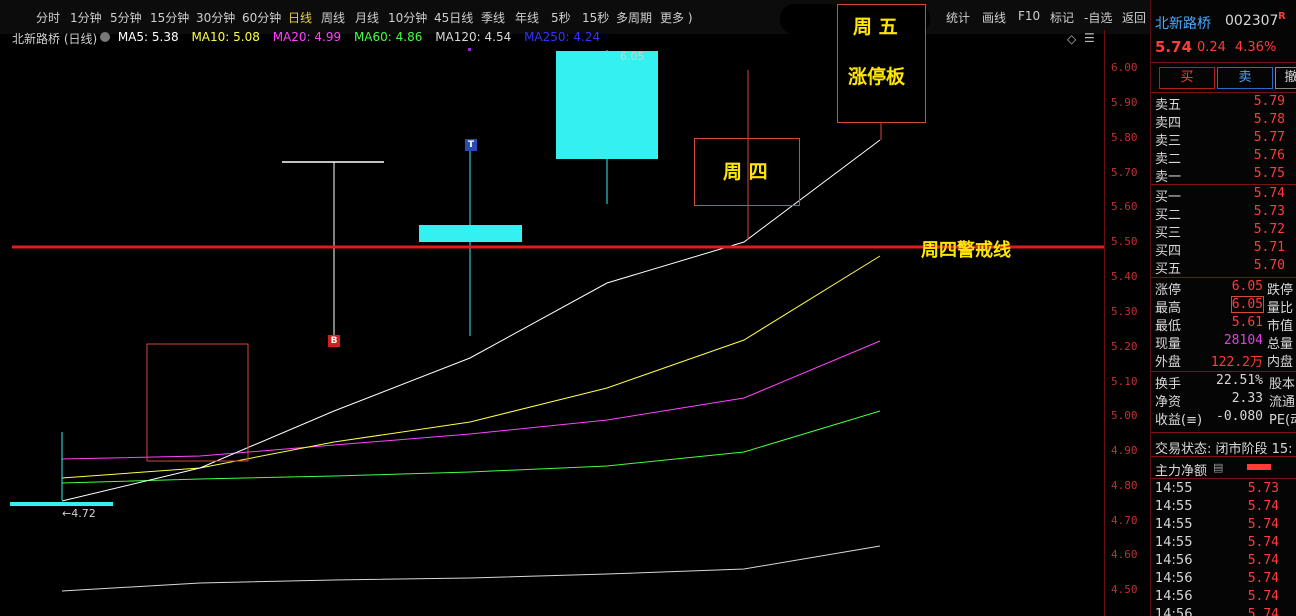 This screenshot has height=616, width=1296. Describe the element at coordinates (1124, 520) in the screenshot. I see `price-tick: 4.70` at that location.